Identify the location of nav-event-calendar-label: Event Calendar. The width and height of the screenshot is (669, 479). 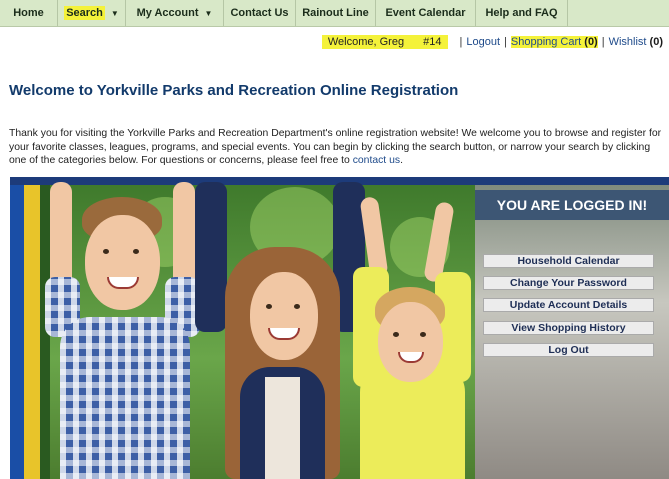
(425, 13).